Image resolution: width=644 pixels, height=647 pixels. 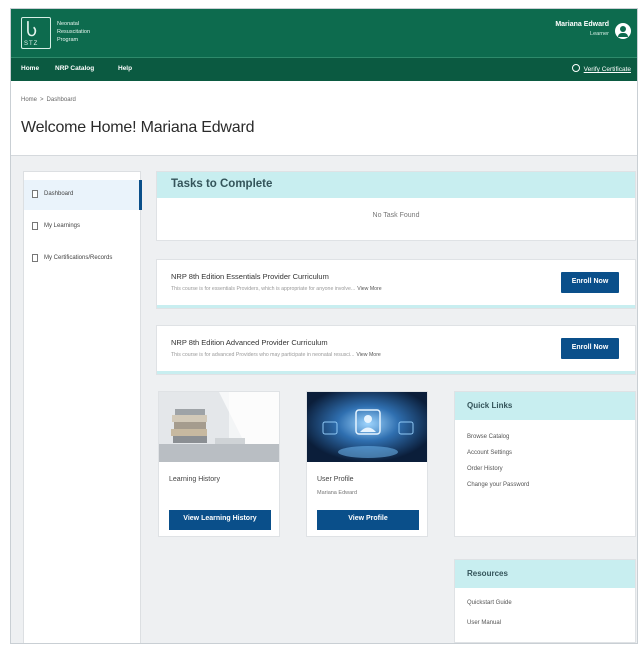 What do you see at coordinates (125, 68) in the screenshot?
I see `nav-help: Help` at bounding box center [125, 68].